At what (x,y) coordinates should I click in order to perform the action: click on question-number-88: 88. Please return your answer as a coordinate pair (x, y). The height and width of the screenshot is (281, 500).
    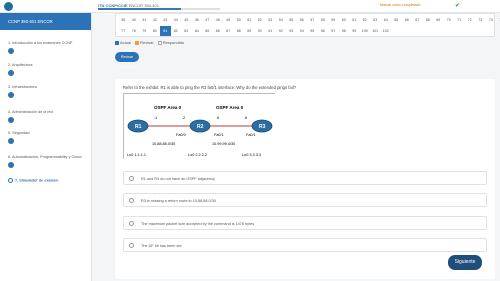
    Looking at the image, I should click on (239, 31).